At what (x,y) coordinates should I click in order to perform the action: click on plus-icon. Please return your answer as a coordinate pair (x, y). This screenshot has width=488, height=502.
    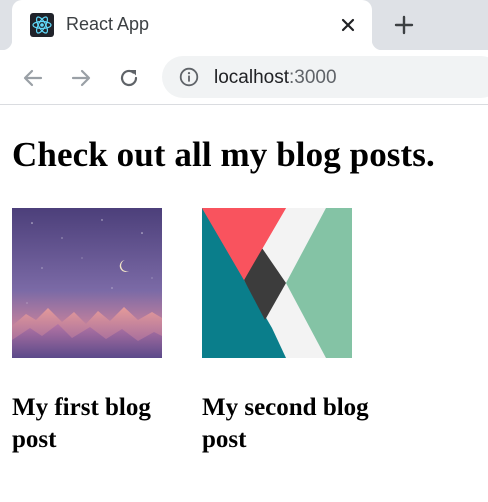
    Looking at the image, I should click on (404, 25).